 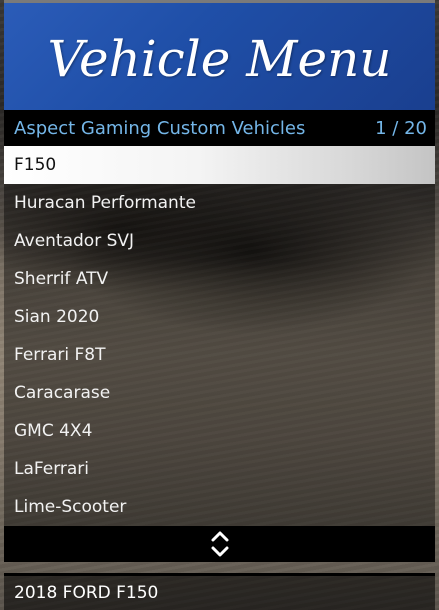 I want to click on menu-item-sian-2020: Sian 2020, so click(x=219, y=317).